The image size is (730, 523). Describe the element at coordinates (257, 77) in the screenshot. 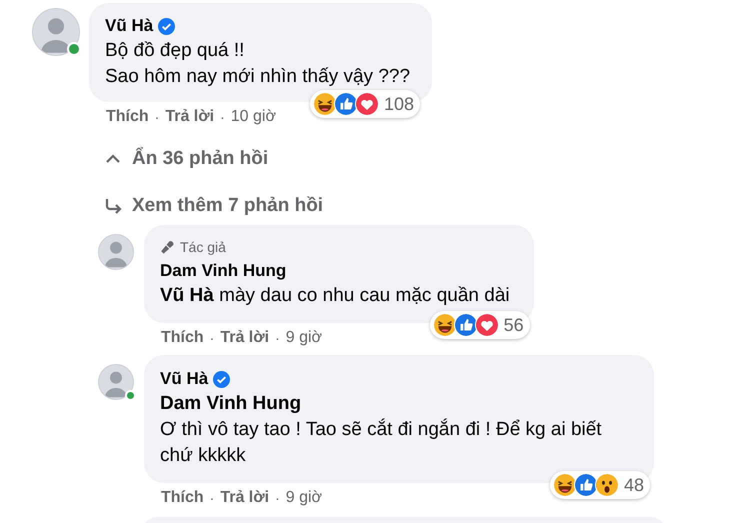

I see `comment-text: Sao hôm nay mới nhìn thấy vậy ???` at that location.